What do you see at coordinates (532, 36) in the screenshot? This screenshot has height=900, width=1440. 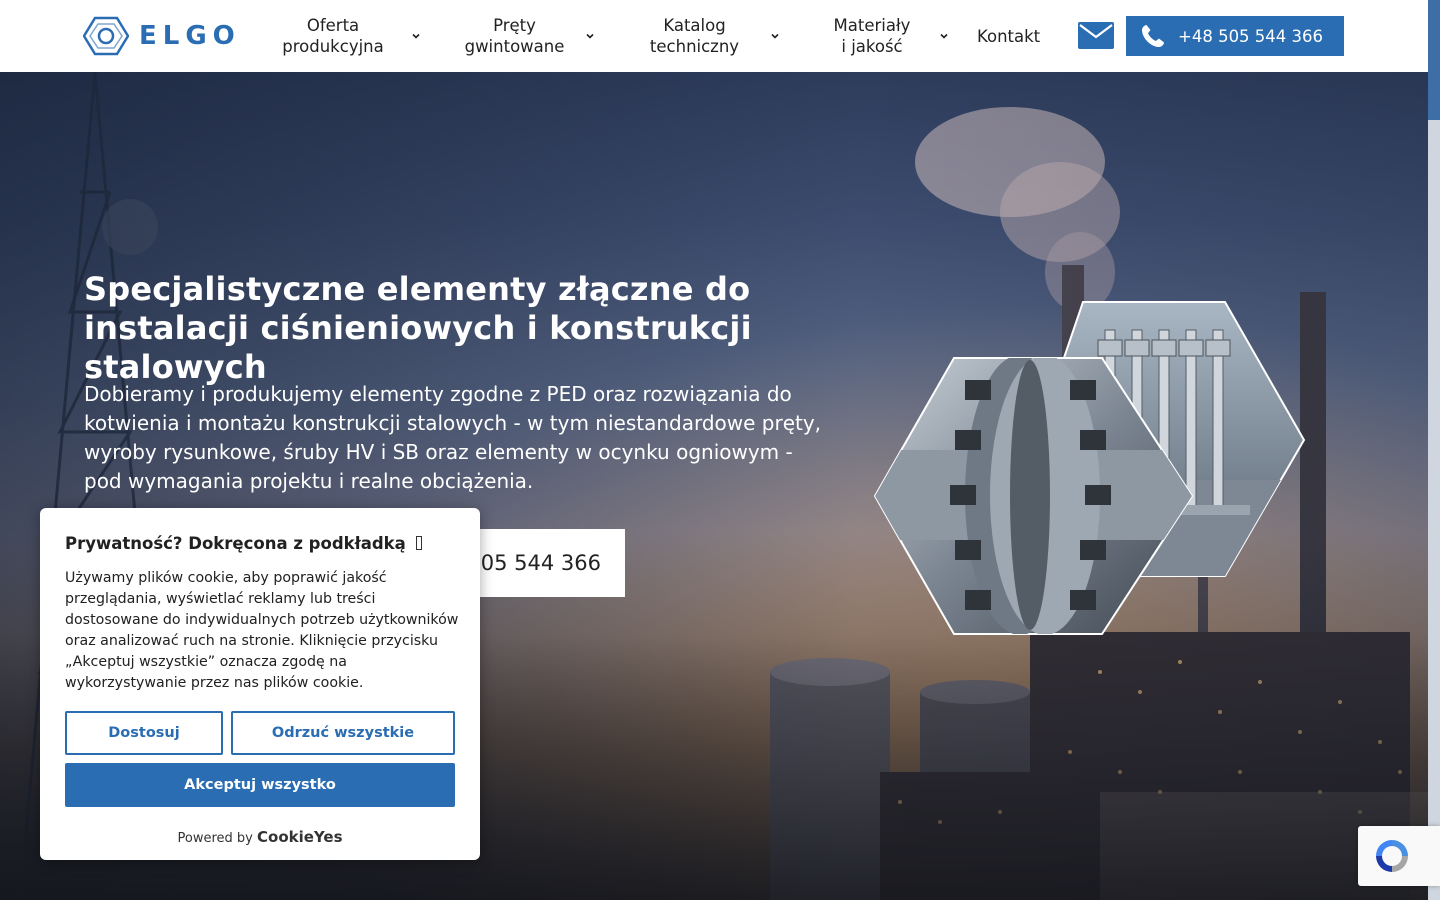 I see `nav-item-prety: Pręty gwintowane` at bounding box center [532, 36].